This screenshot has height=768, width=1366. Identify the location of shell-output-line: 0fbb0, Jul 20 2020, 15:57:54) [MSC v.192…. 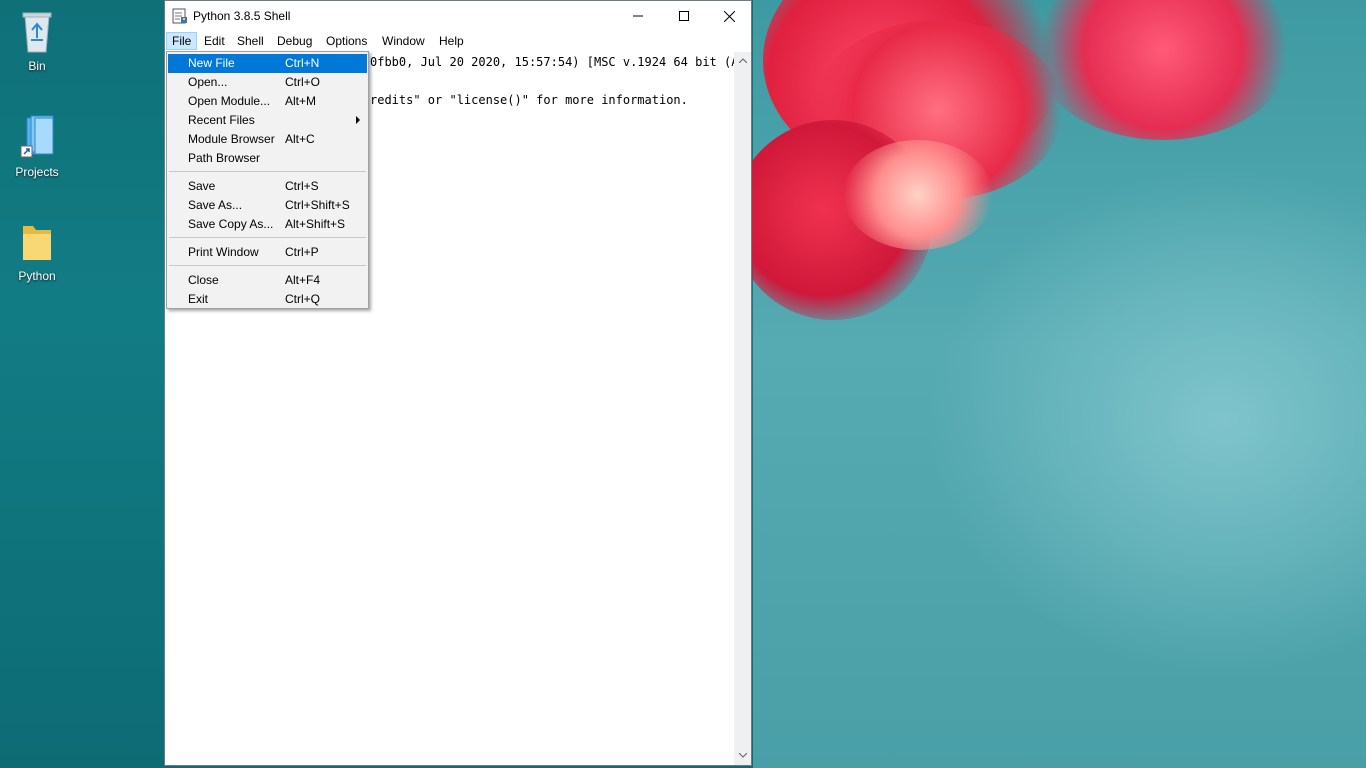
(558, 62).